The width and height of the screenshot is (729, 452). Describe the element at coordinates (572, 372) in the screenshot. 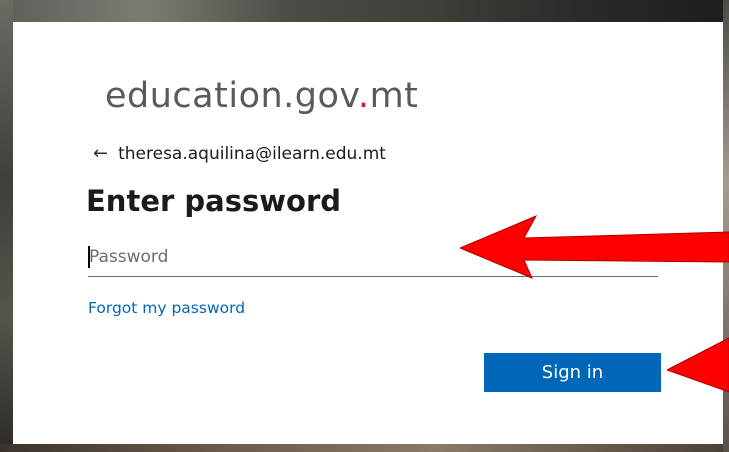

I see `signin-button: Sign in` at that location.